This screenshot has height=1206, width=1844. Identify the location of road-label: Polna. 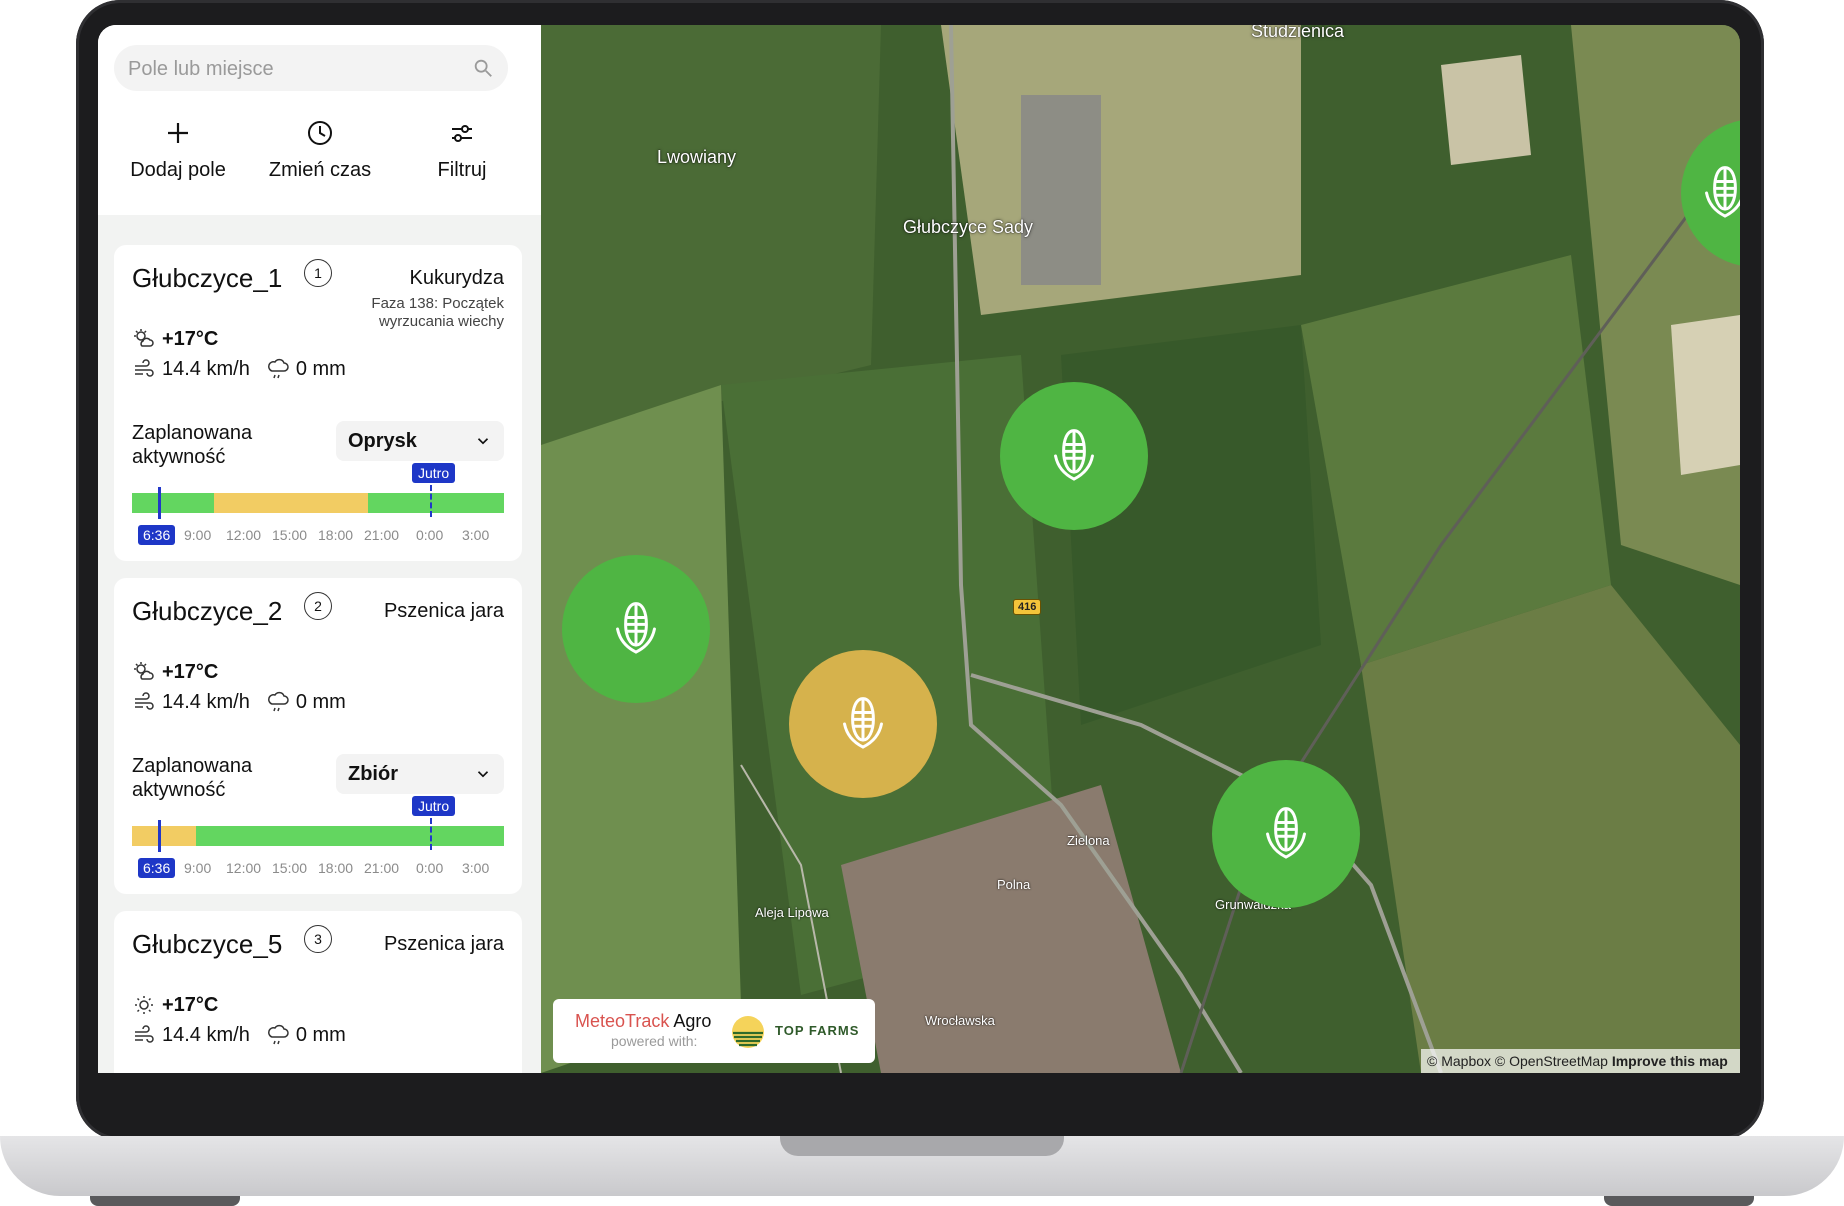
(1014, 884).